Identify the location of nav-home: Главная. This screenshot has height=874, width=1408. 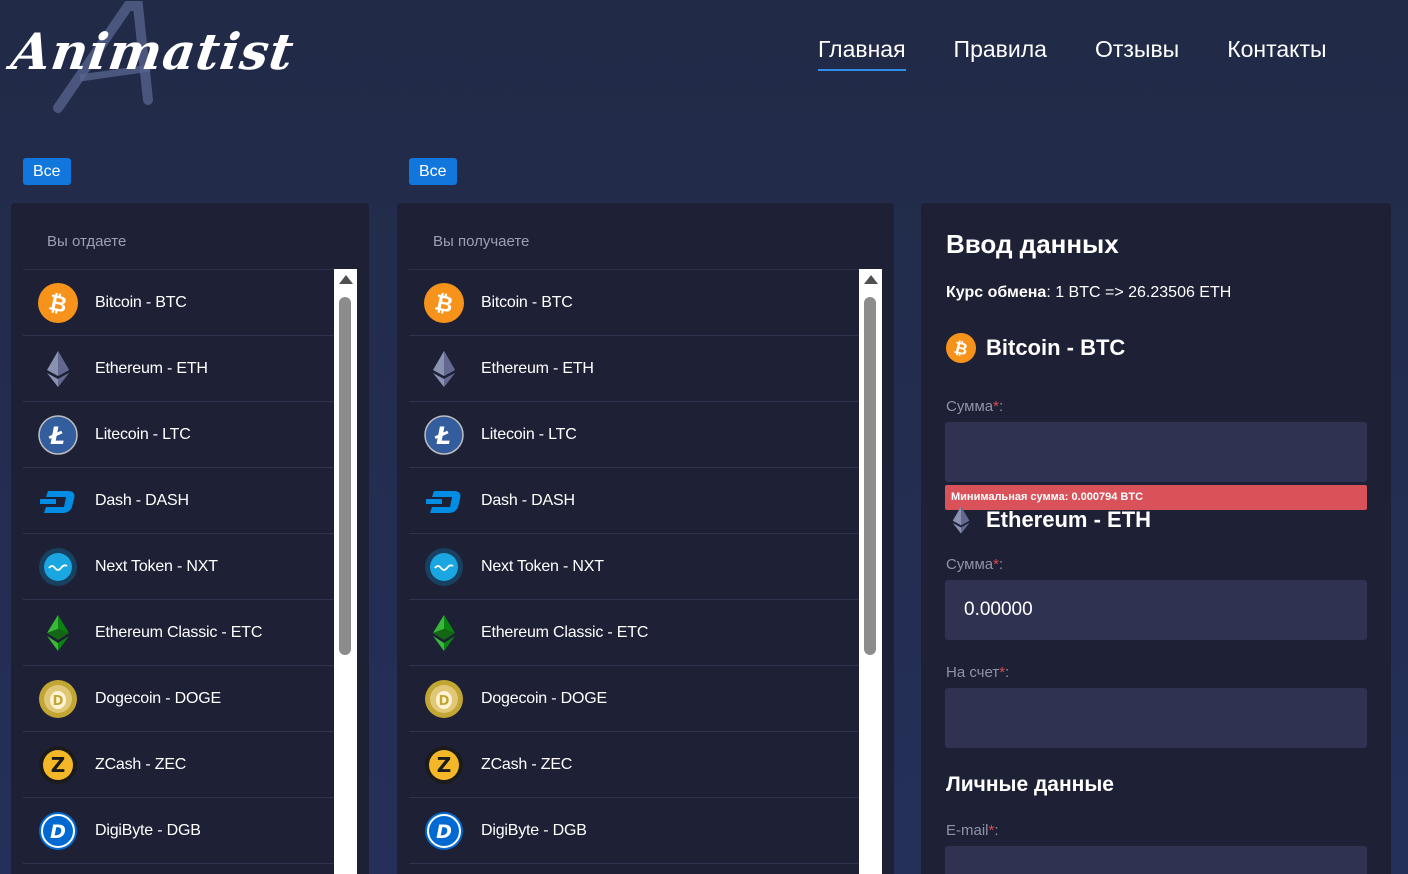
(862, 53).